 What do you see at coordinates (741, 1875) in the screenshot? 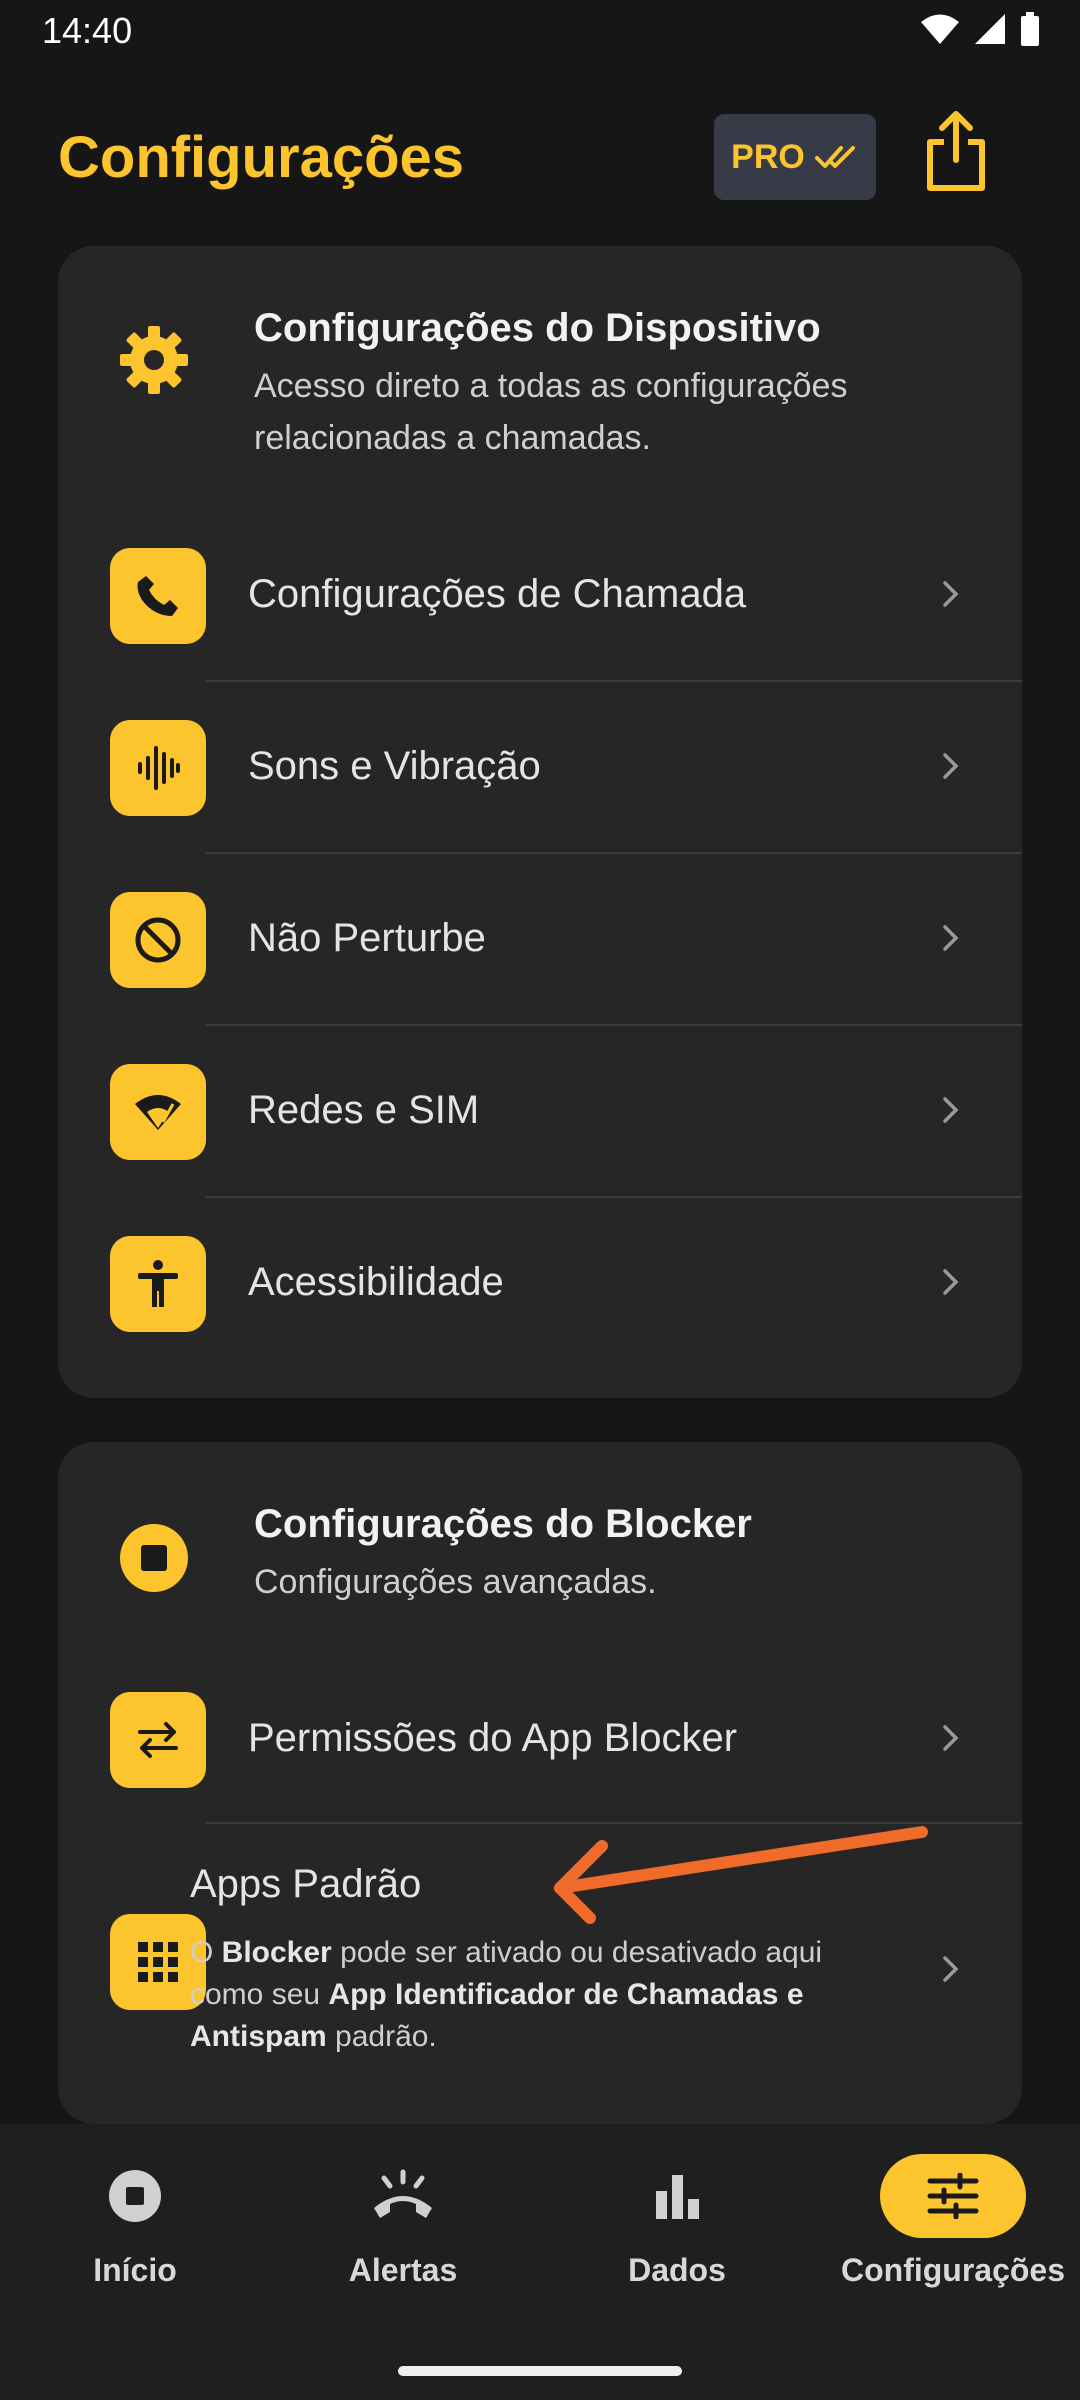
I see `annotation-arrow-icon` at bounding box center [741, 1875].